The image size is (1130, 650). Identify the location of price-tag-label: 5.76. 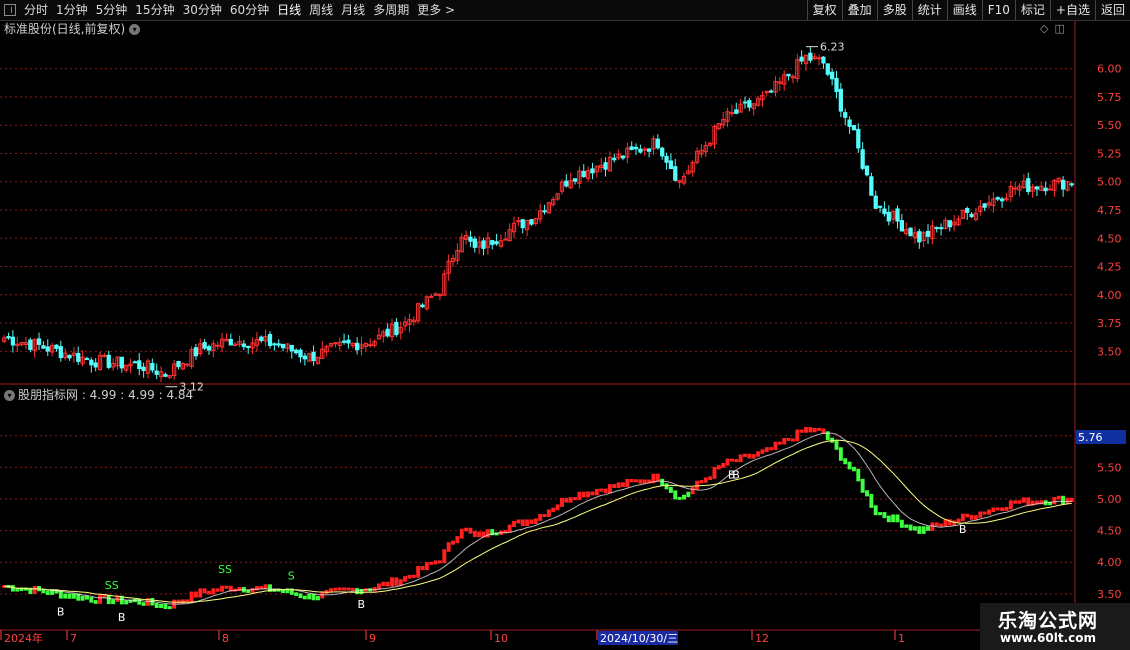
(1090, 437).